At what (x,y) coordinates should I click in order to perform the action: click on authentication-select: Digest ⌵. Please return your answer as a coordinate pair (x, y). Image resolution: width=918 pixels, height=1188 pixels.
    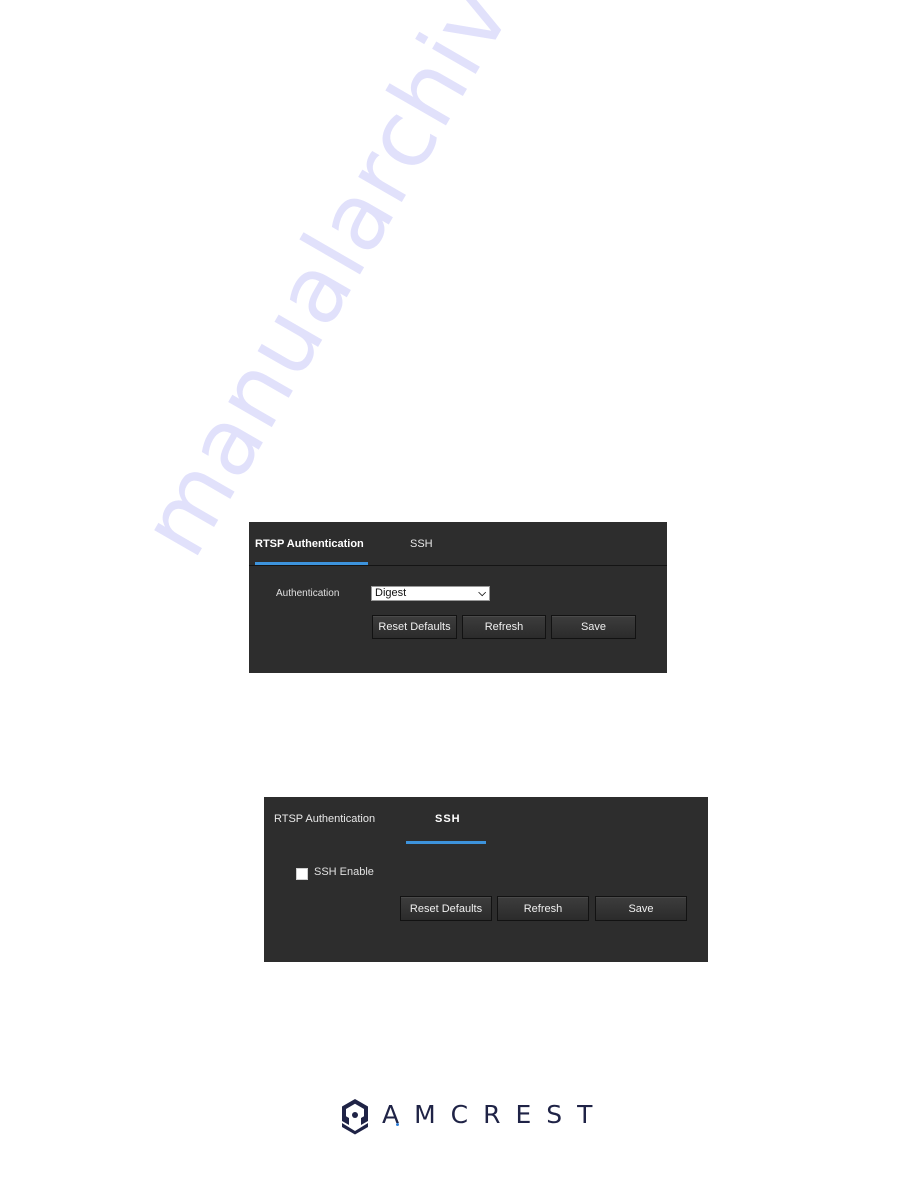
    Looking at the image, I should click on (430, 593).